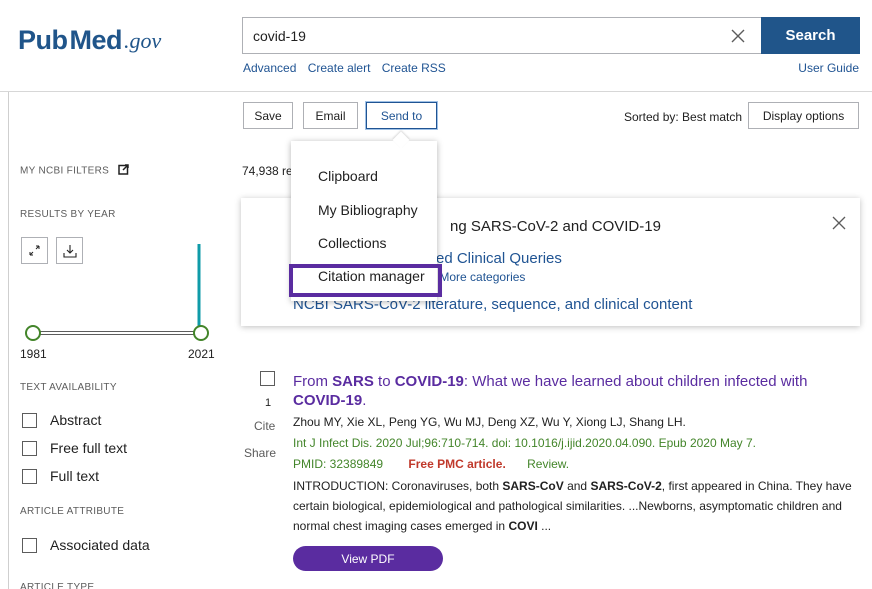 The width and height of the screenshot is (872, 589). What do you see at coordinates (339, 68) in the screenshot?
I see `create-alert-link: Create alert` at bounding box center [339, 68].